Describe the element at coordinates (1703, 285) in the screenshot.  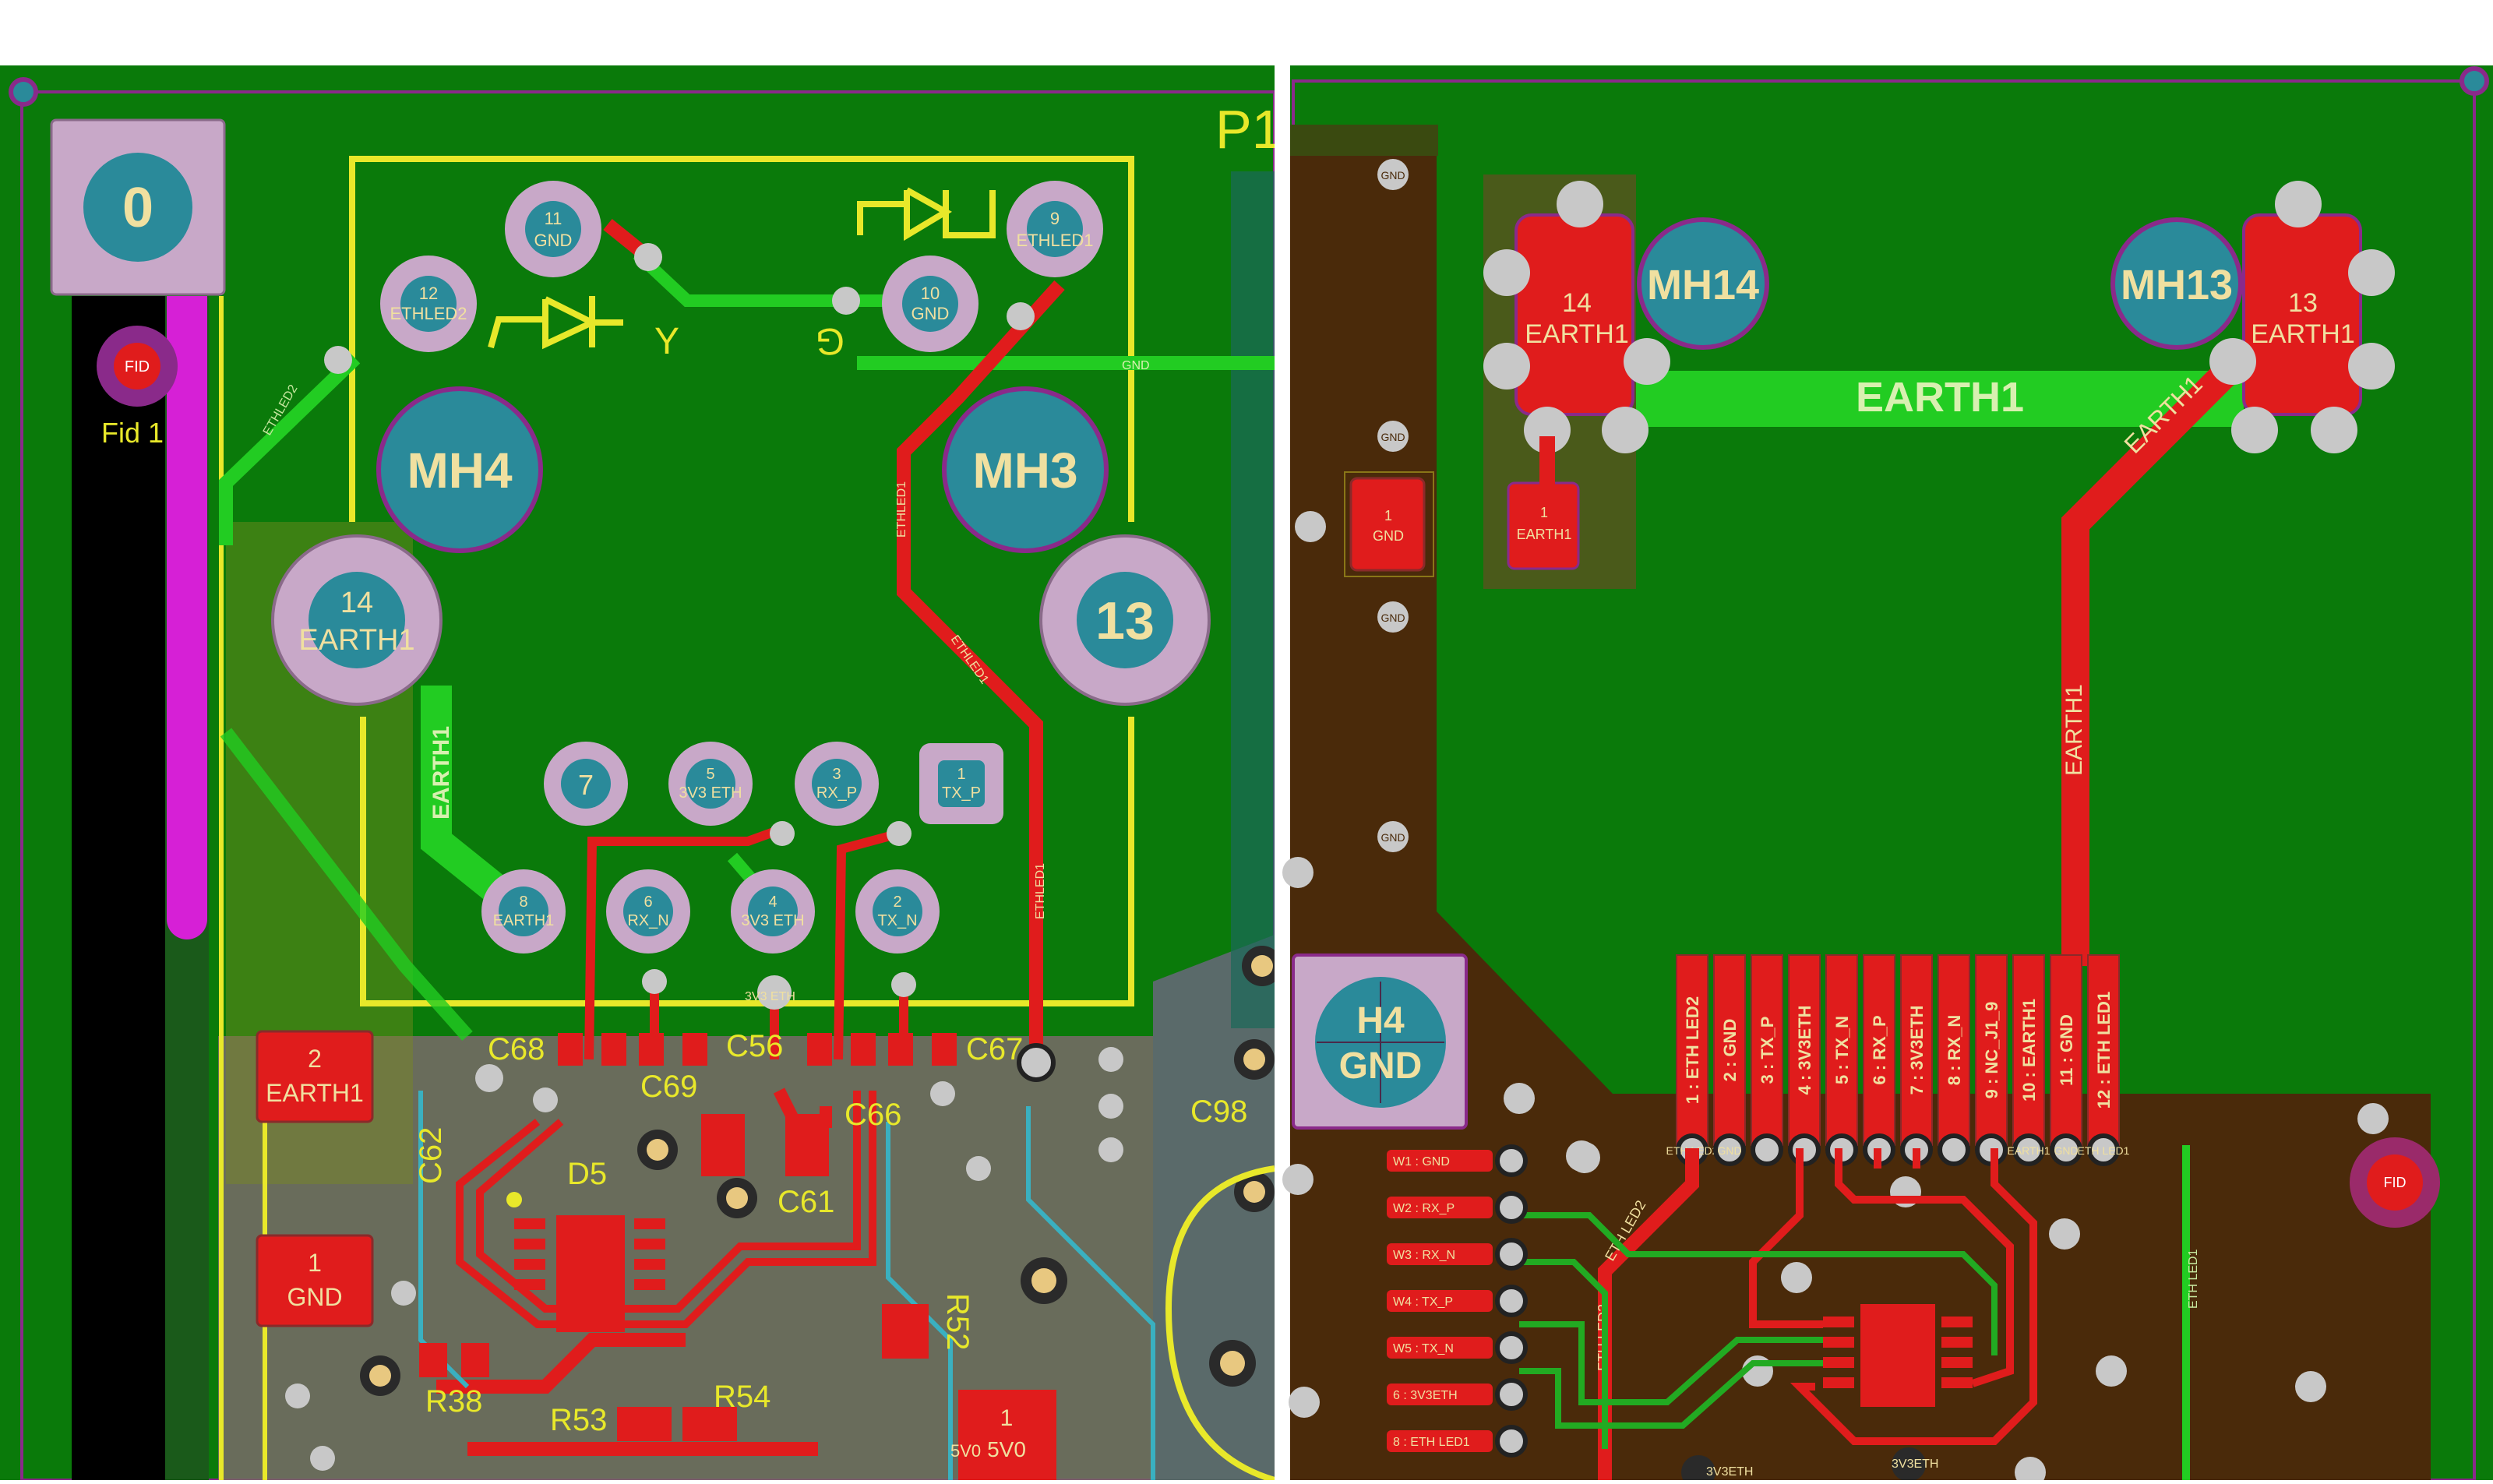
I see `mh14-label: MH14` at that location.